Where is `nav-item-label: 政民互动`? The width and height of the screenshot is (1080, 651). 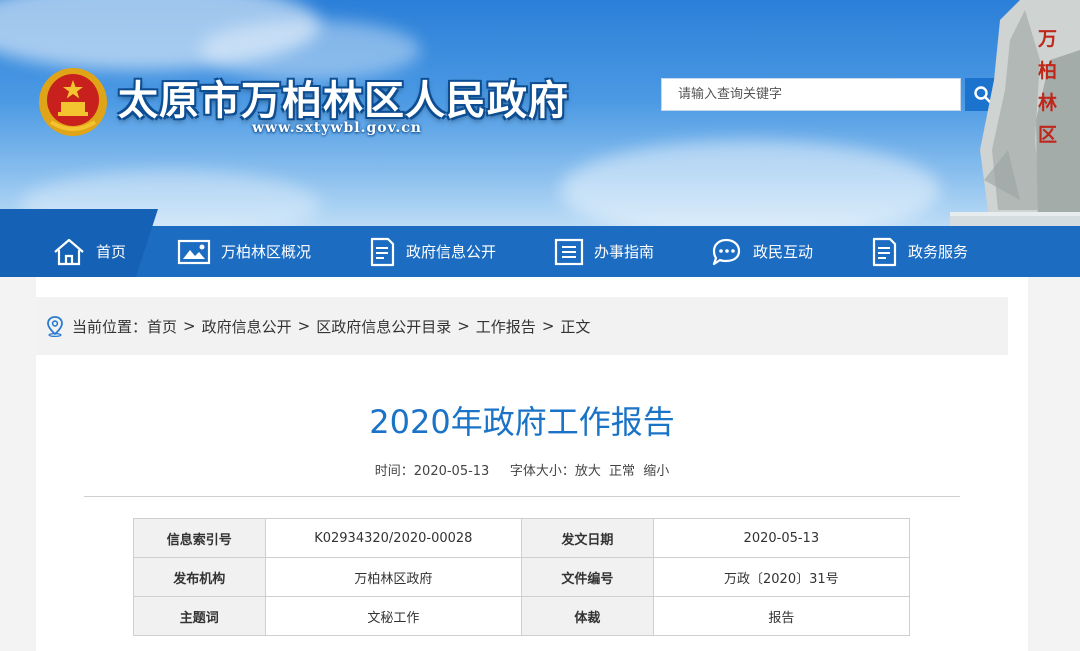
nav-item-label: 政民互动 is located at coordinates (783, 252).